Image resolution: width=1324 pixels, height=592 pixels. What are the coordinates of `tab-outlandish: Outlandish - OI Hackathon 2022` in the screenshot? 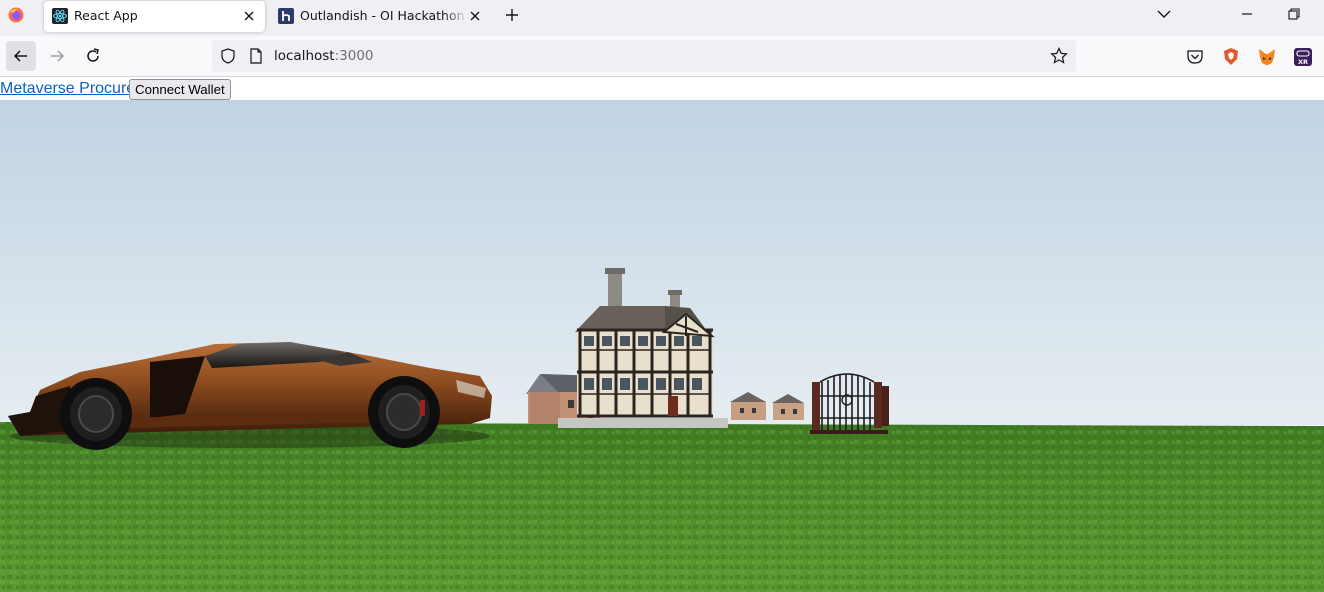 It's located at (379, 16).